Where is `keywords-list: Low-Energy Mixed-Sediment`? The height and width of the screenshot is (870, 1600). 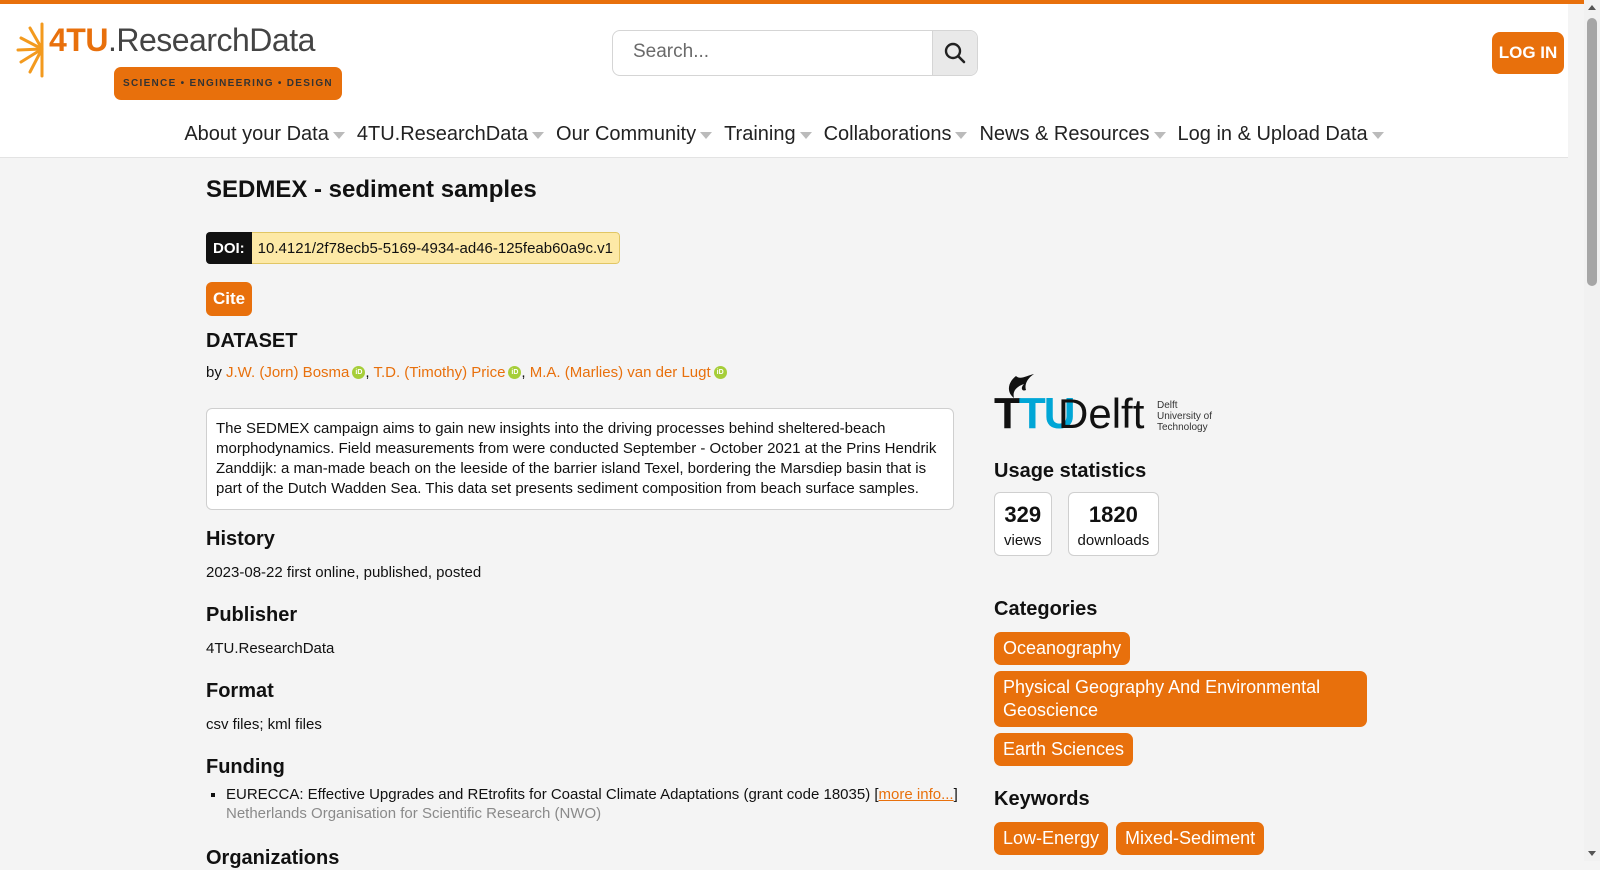
keywords-list: Low-Energy Mixed-Sediment is located at coordinates (1189, 838).